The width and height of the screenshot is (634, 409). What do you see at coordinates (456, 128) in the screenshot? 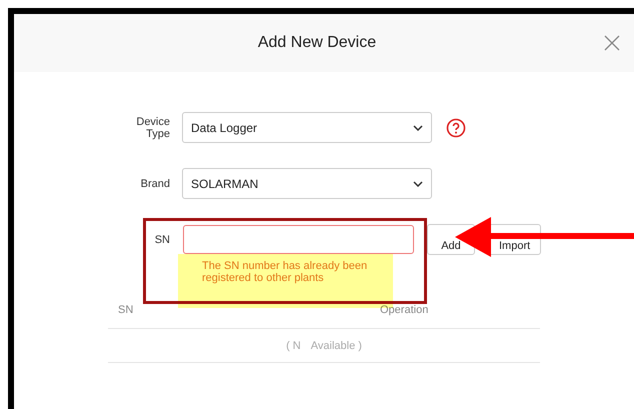
I see `help-icon` at bounding box center [456, 128].